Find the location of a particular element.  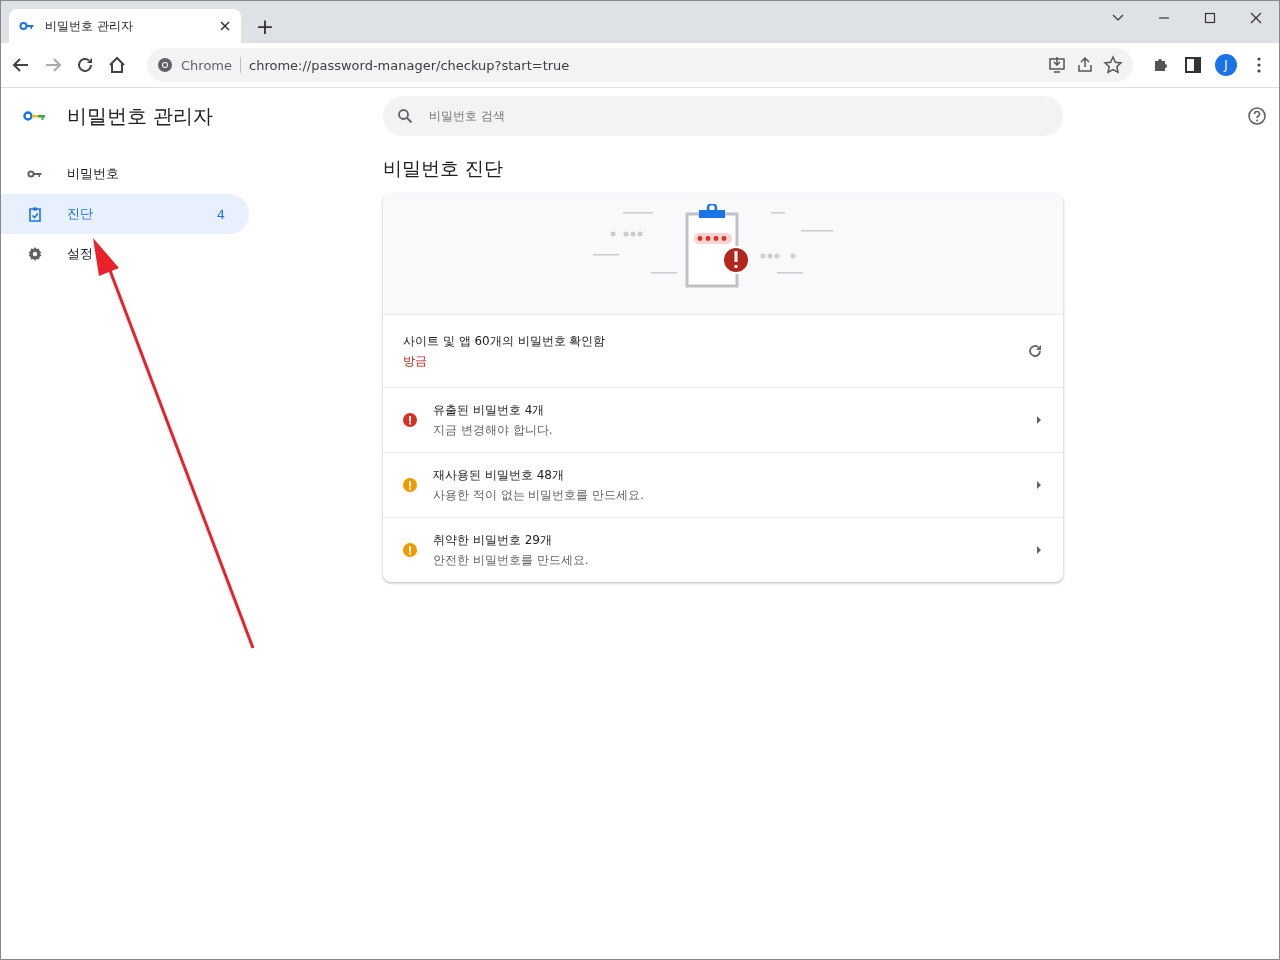

key-logo-icon is located at coordinates (35, 116).